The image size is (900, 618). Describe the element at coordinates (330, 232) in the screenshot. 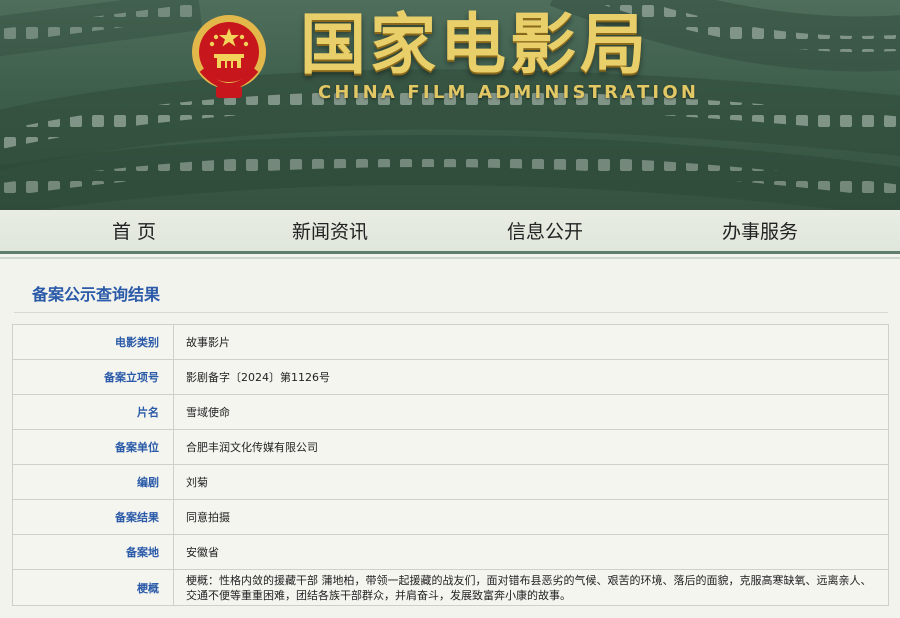

I see `nav-item-news: 新闻资讯` at that location.